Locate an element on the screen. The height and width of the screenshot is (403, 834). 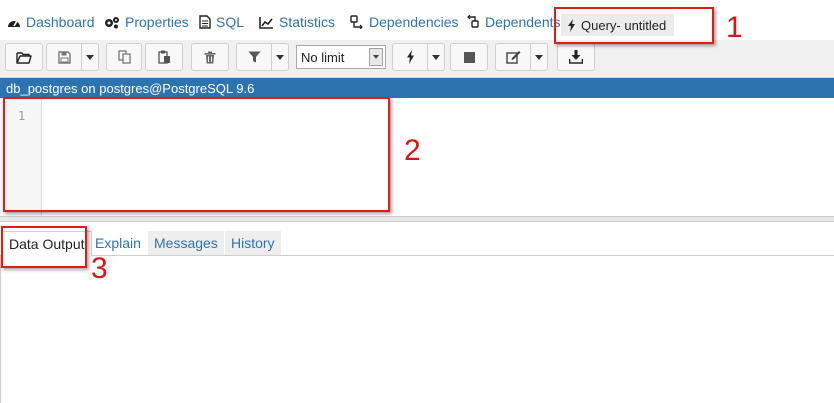
tab-label: Messages is located at coordinates (186, 243).